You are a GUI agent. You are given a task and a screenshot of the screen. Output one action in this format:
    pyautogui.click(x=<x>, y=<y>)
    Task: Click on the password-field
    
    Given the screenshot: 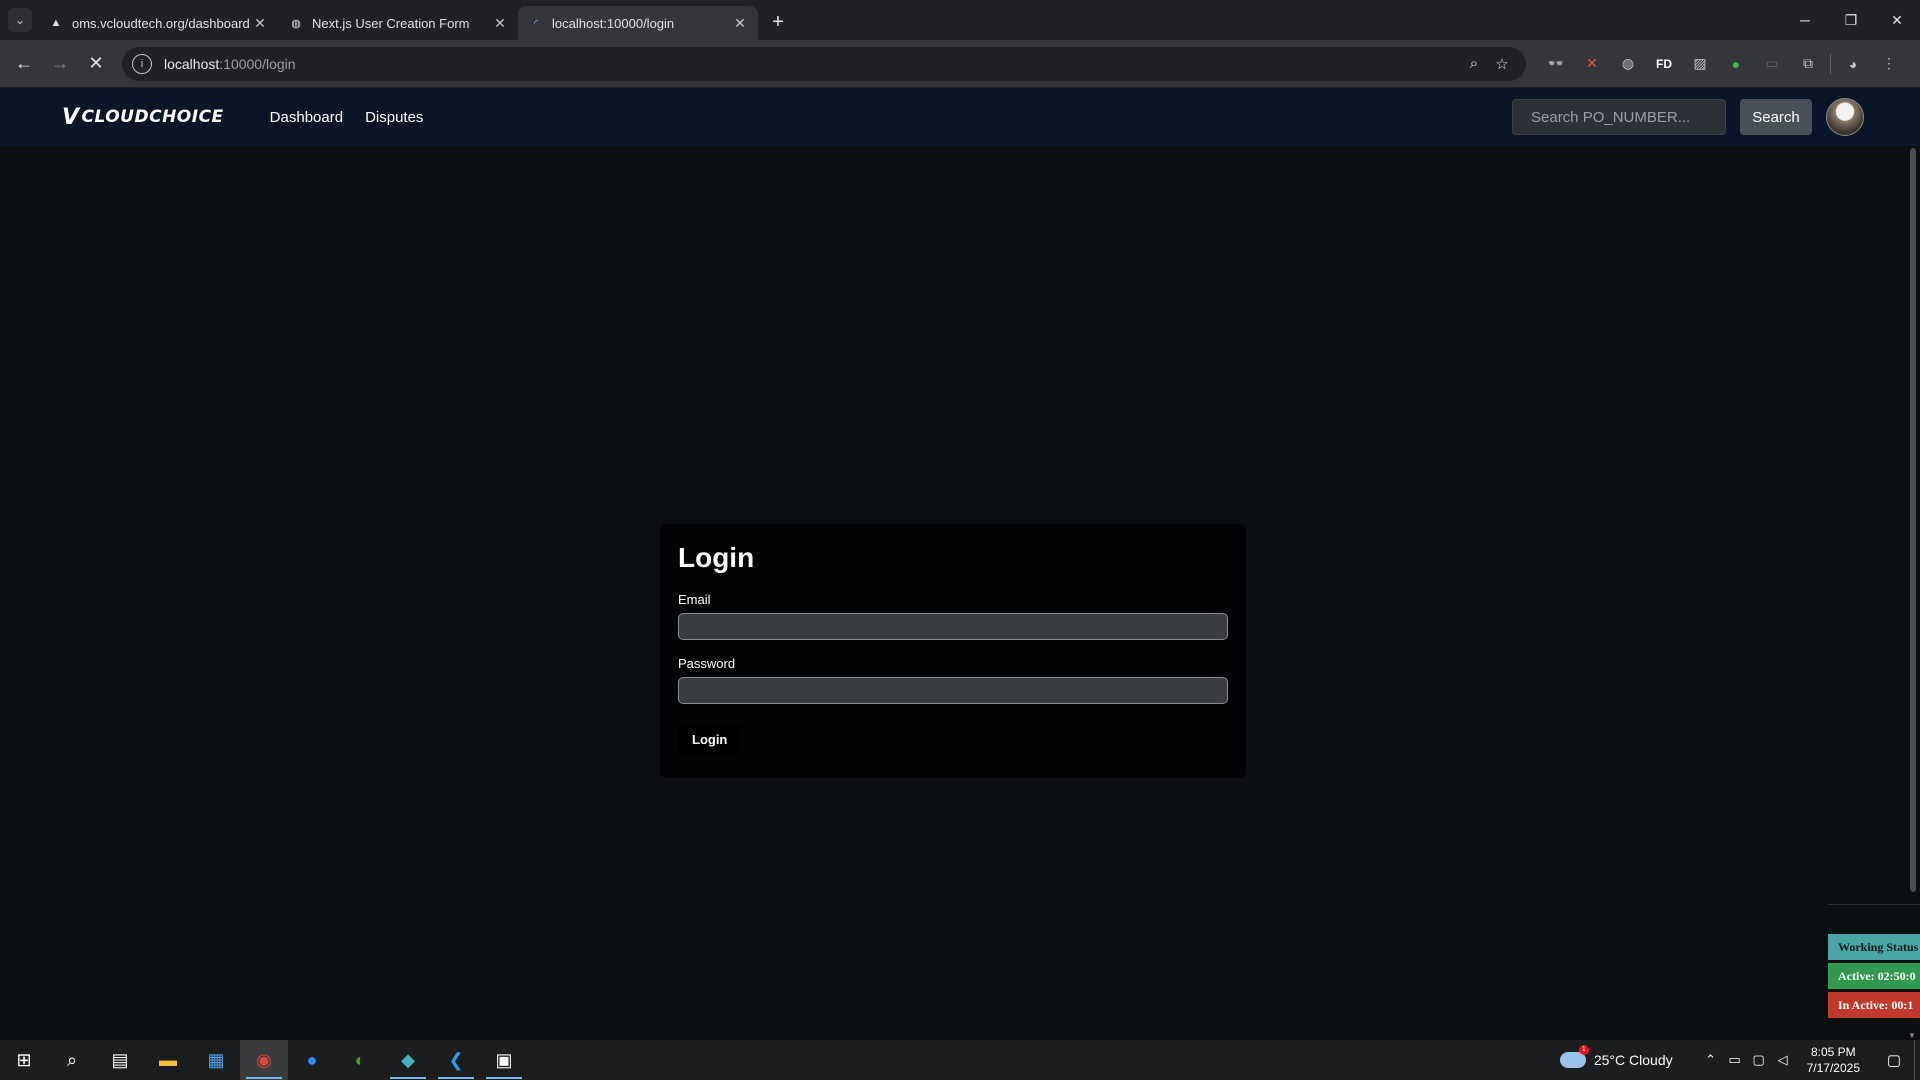 What is the action you would take?
    pyautogui.click(x=953, y=690)
    